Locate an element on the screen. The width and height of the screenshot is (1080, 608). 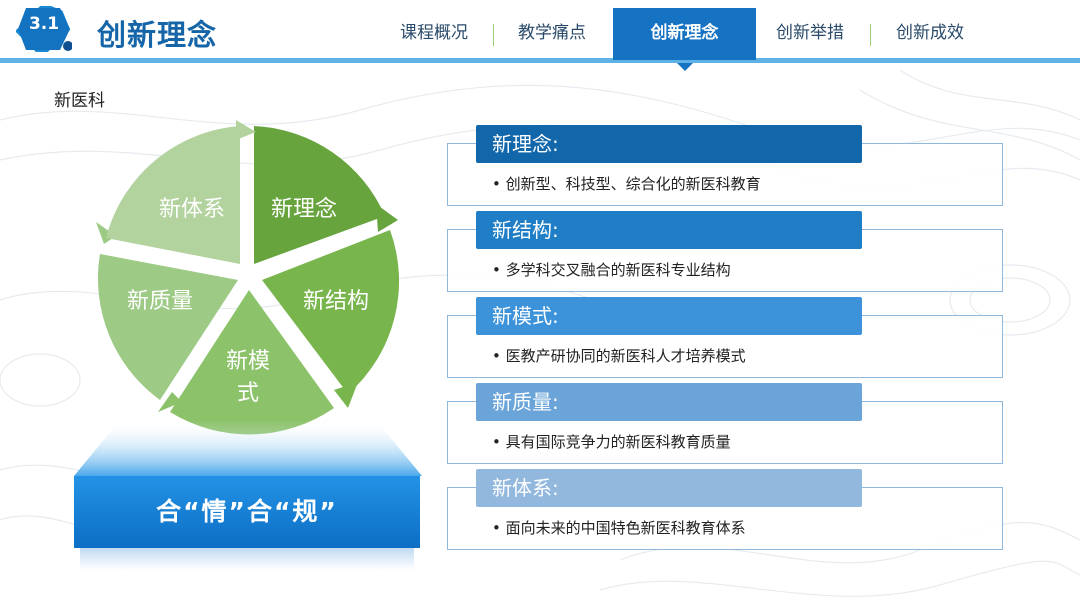
system-card-text: • 面向未来的中国特色新医科教育体系 is located at coordinates (619, 528).